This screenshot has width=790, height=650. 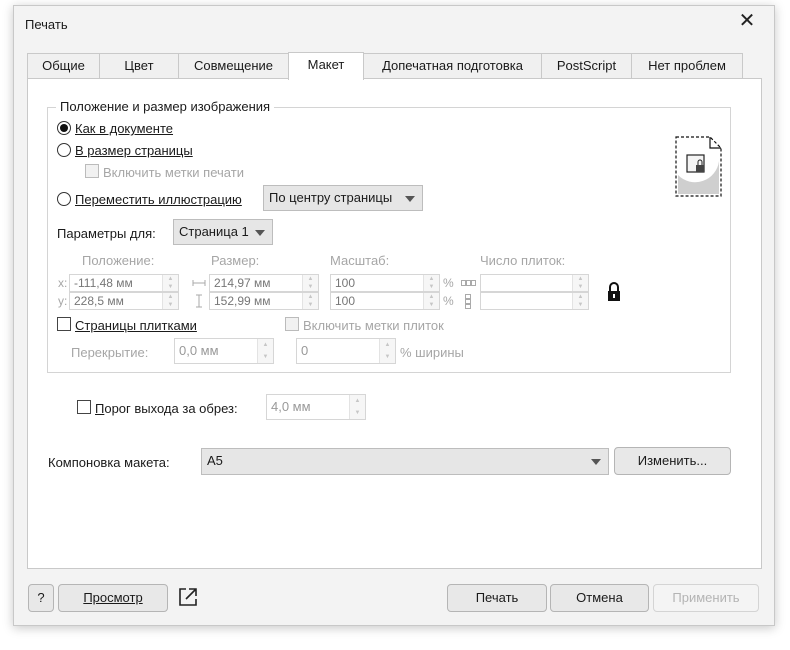 What do you see at coordinates (747, 21) in the screenshot?
I see `close-icon: ✕` at bounding box center [747, 21].